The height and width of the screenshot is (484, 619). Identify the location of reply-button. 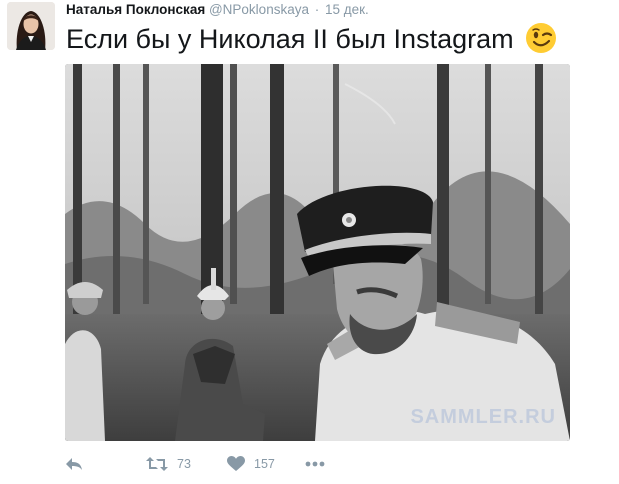
(74, 464).